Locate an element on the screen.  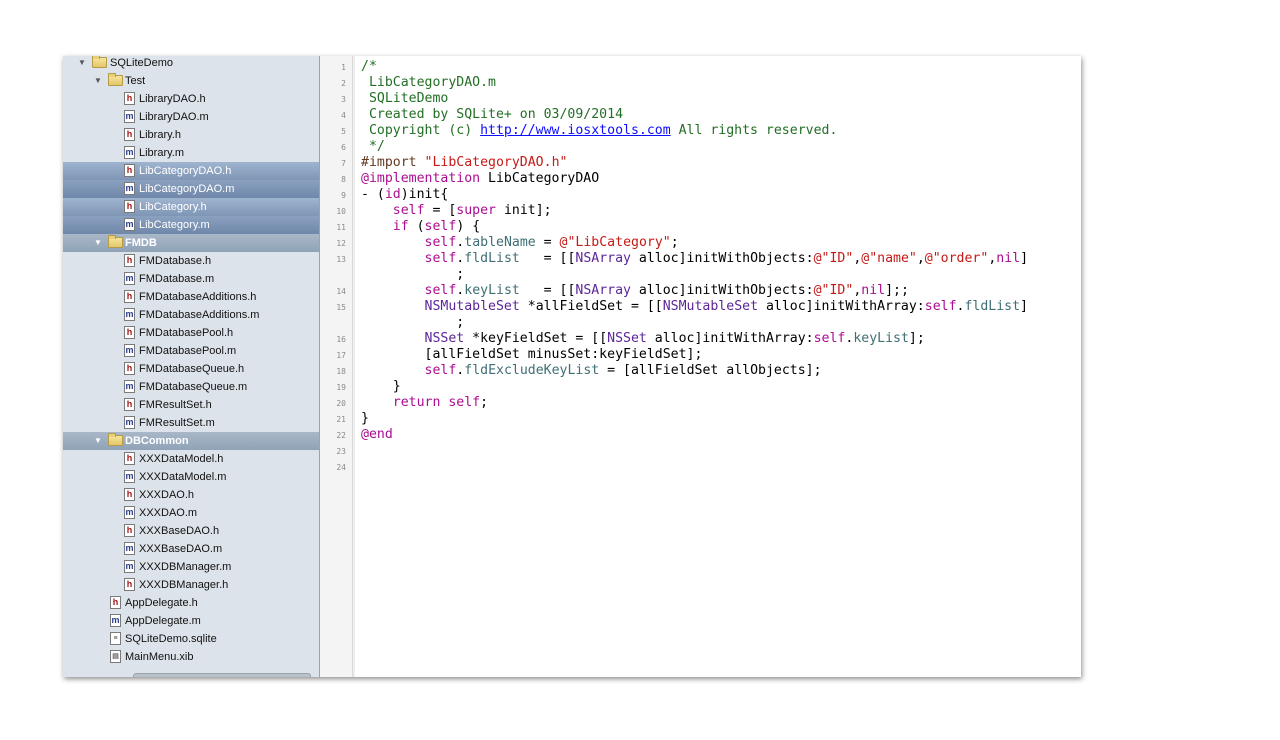
code-token: ] is located at coordinates (1024, 258).